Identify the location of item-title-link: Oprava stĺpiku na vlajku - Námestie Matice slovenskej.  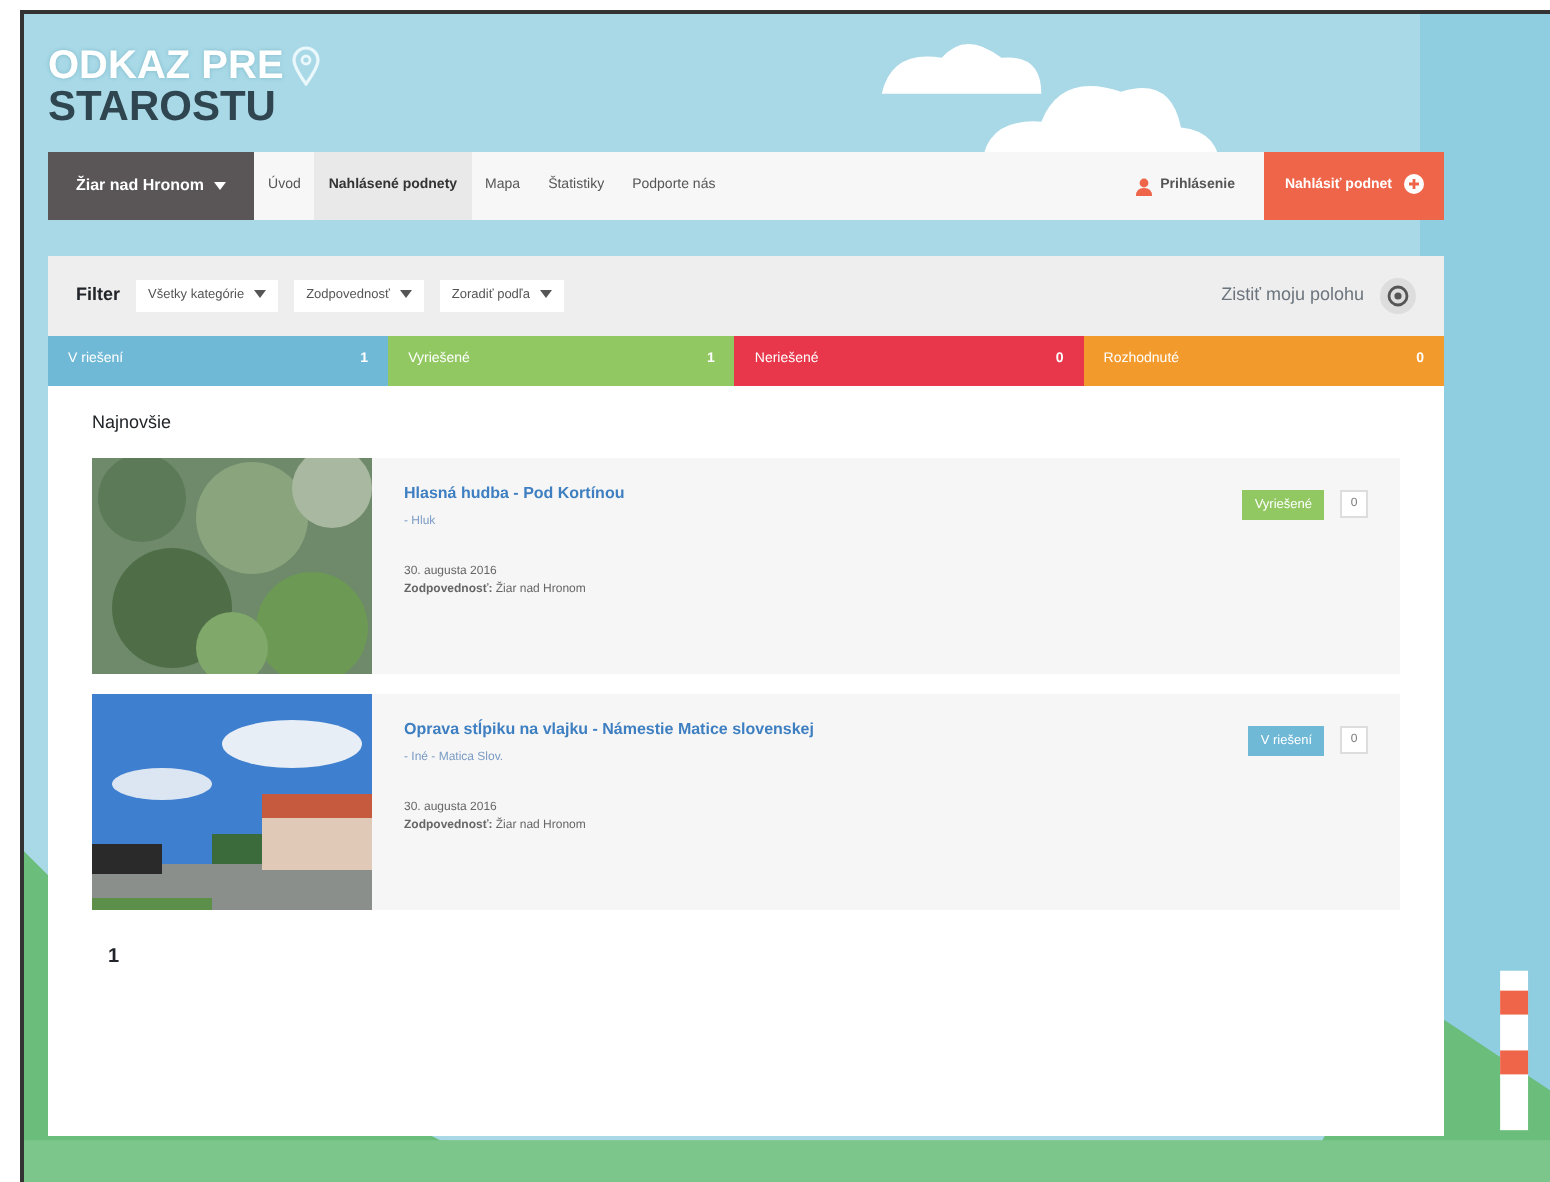
(634, 729).